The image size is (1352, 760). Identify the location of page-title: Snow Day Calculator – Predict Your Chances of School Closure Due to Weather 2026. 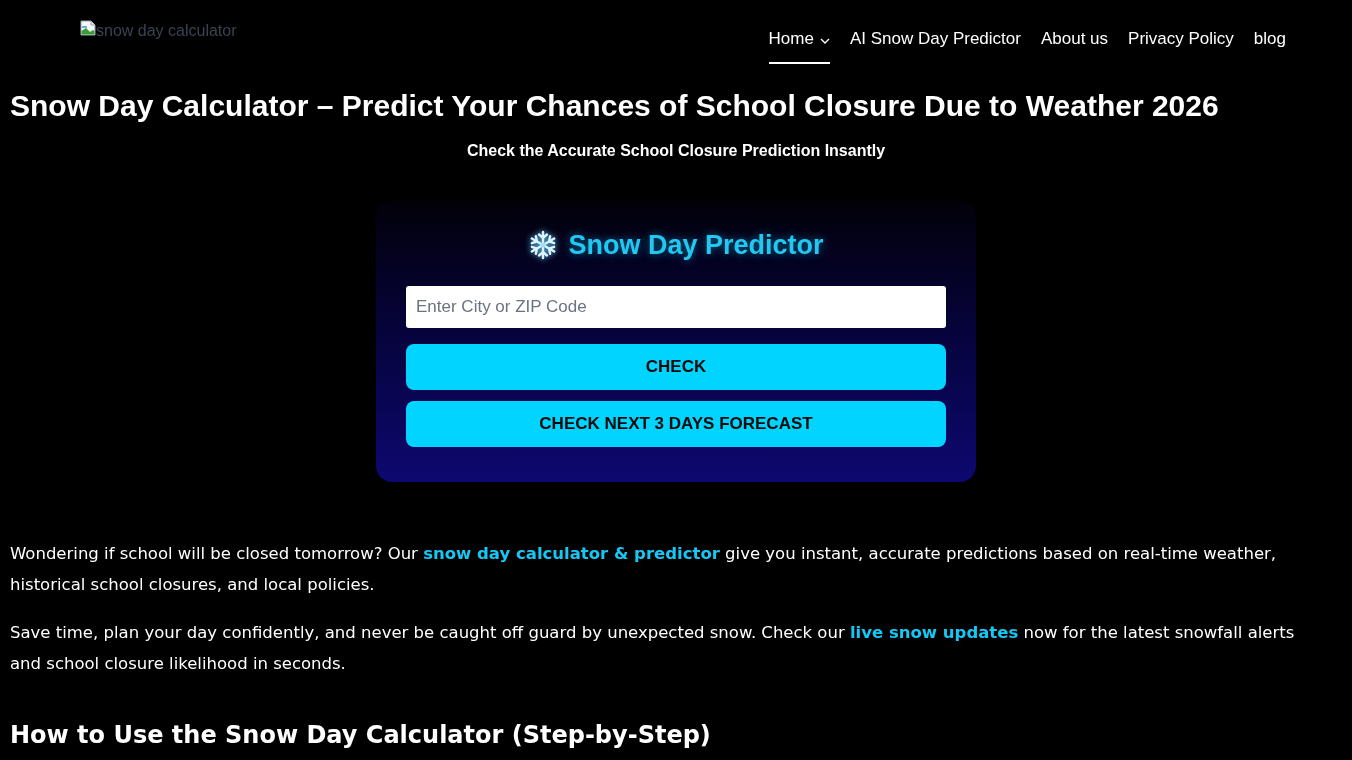
(615, 106).